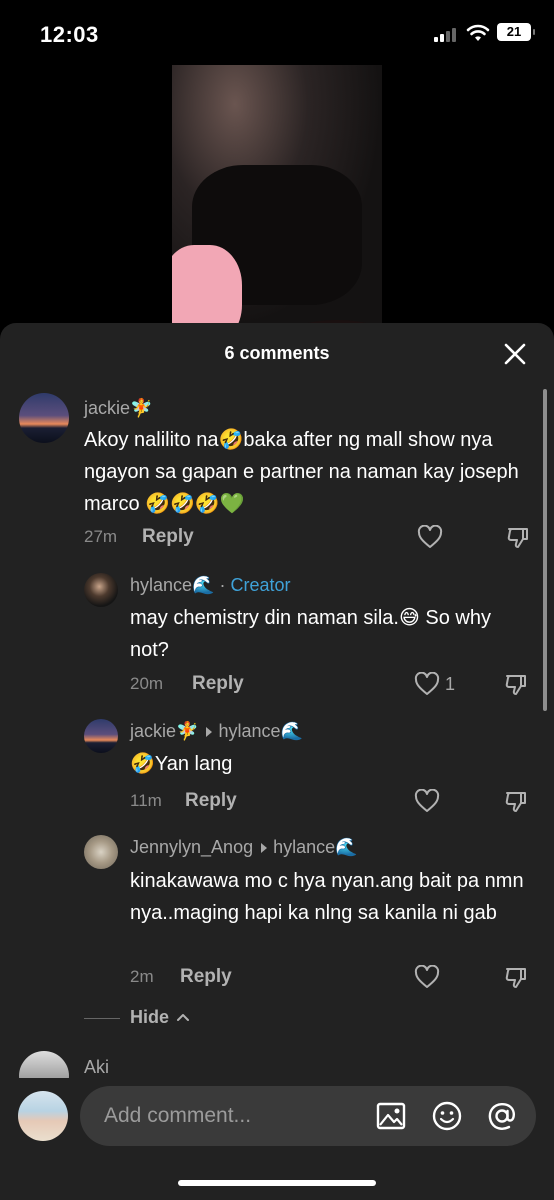 The image size is (554, 1200). What do you see at coordinates (142, 976) in the screenshot?
I see `comment-time: 2m` at bounding box center [142, 976].